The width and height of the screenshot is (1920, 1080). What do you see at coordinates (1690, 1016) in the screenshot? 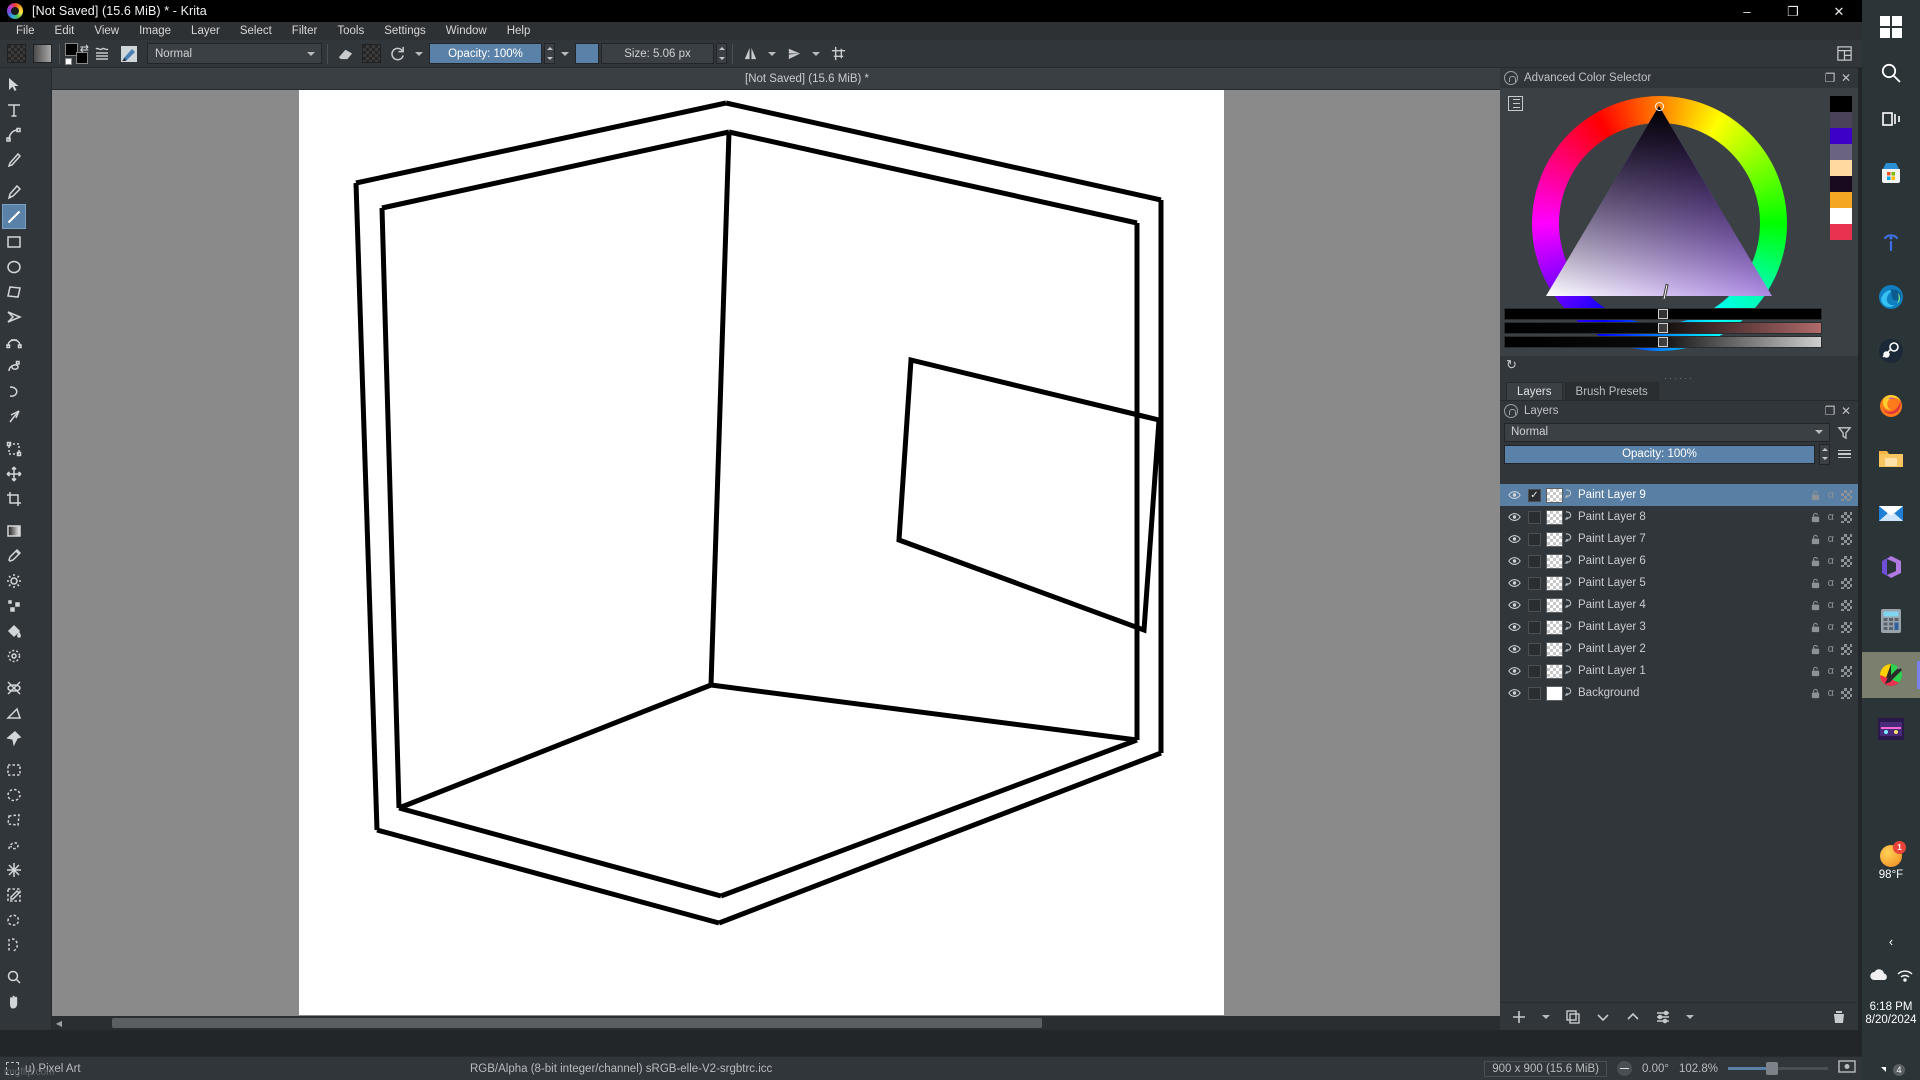
I see `properties-dropdown-icon` at bounding box center [1690, 1016].